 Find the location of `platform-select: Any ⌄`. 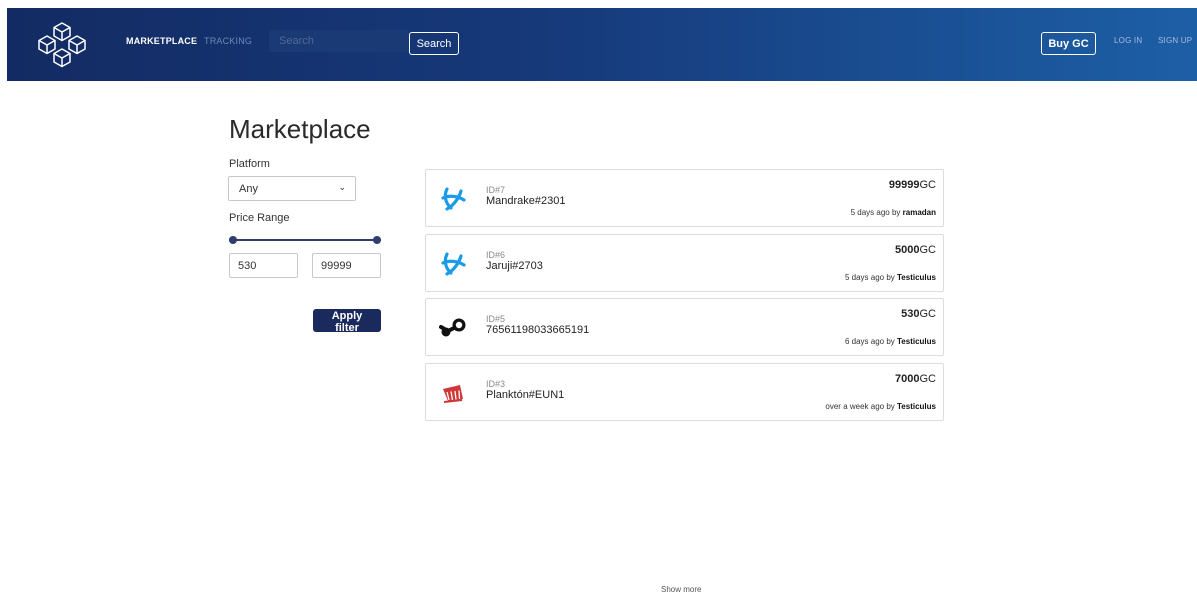

platform-select: Any ⌄ is located at coordinates (292, 188).